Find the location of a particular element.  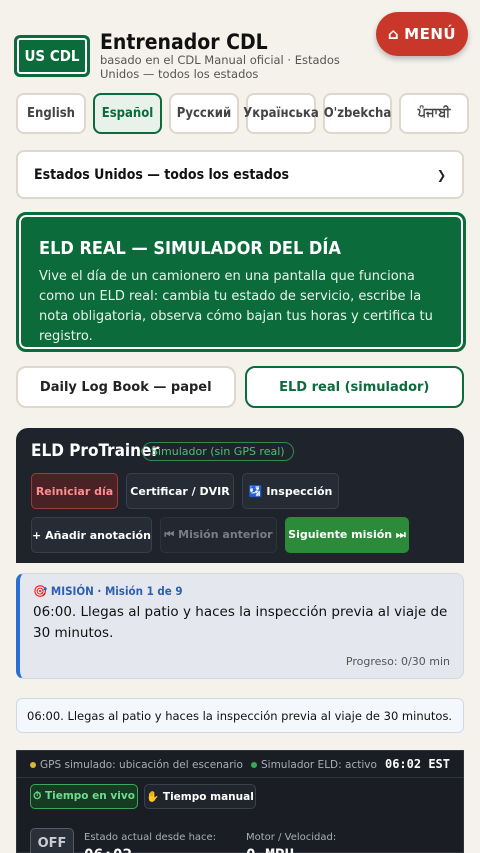

simulator-badge: Simulador (sin GPS real) is located at coordinates (218, 451).